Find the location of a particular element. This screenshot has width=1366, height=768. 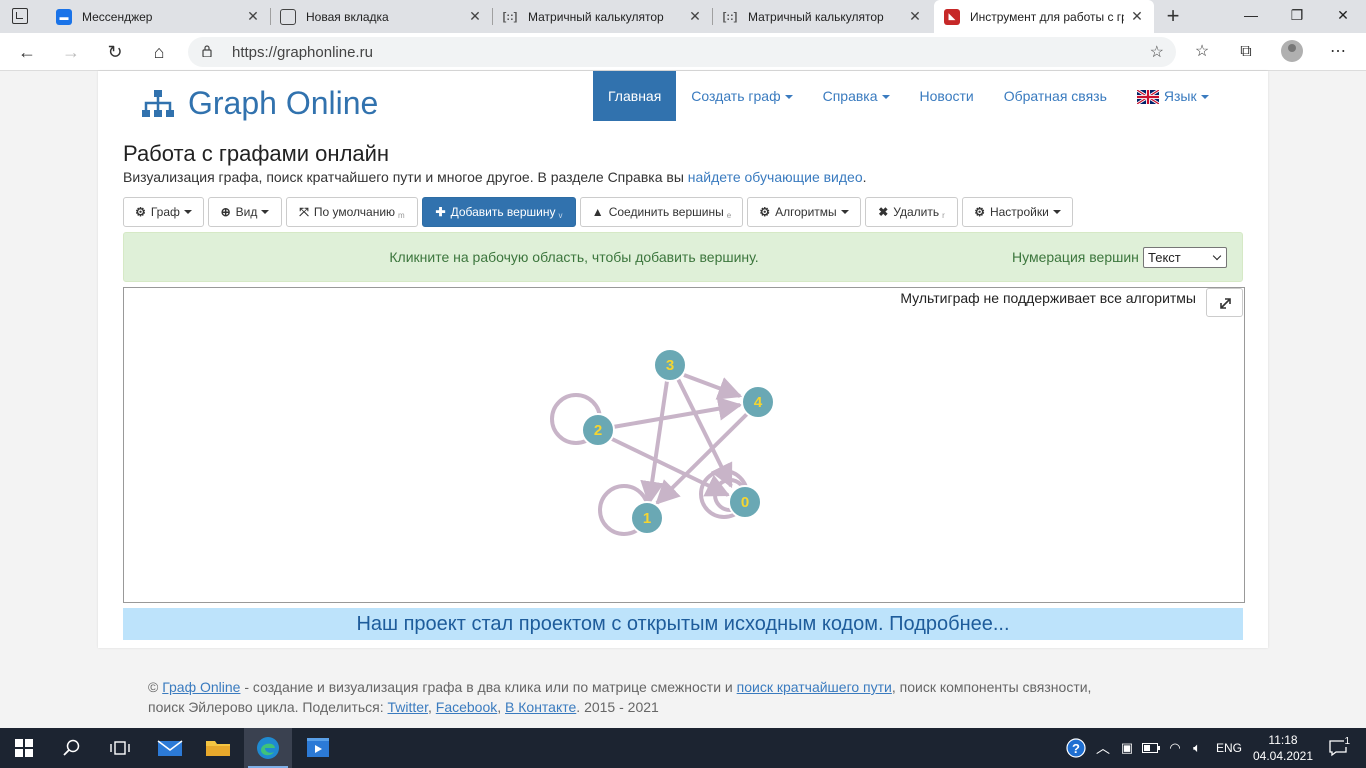

brand-name: Graph Online is located at coordinates (283, 103).